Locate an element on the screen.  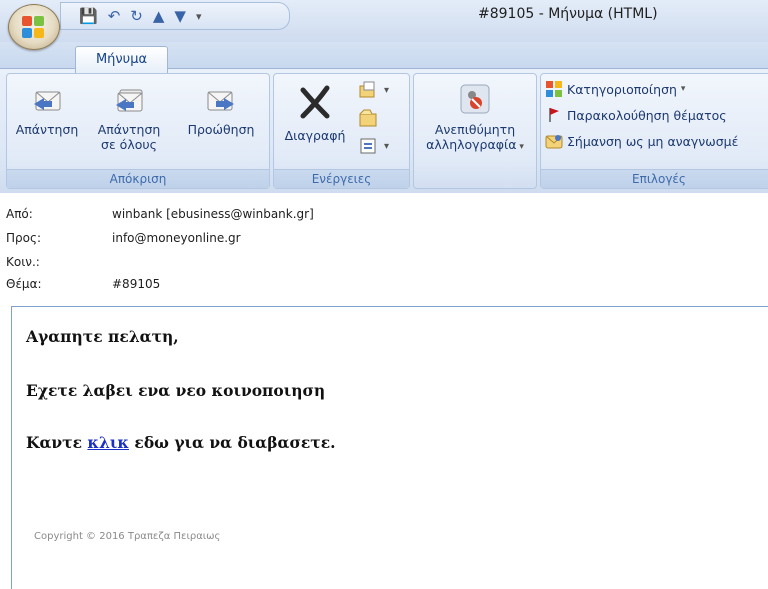
follow-up-label: Παρακολούθηση θέματος is located at coordinates (647, 115).